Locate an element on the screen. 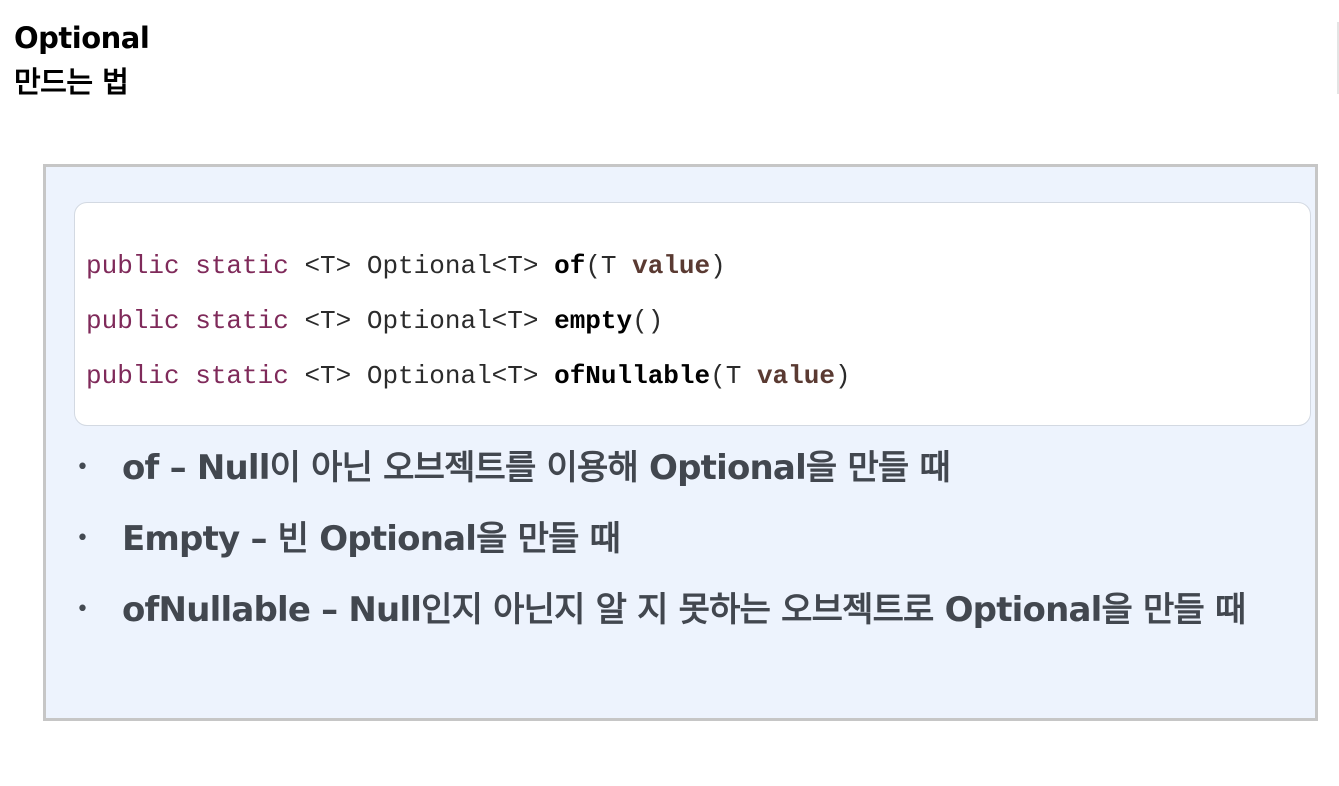 This screenshot has width=1339, height=786. bullet-text: Empty – 빈 Optional을 만들 때 is located at coordinates (371, 539).